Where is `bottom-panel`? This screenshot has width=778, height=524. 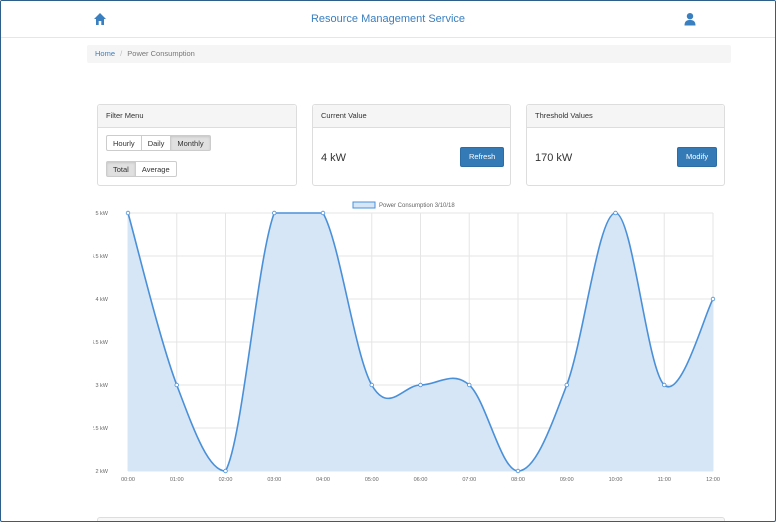
bottom-panel is located at coordinates (411, 519).